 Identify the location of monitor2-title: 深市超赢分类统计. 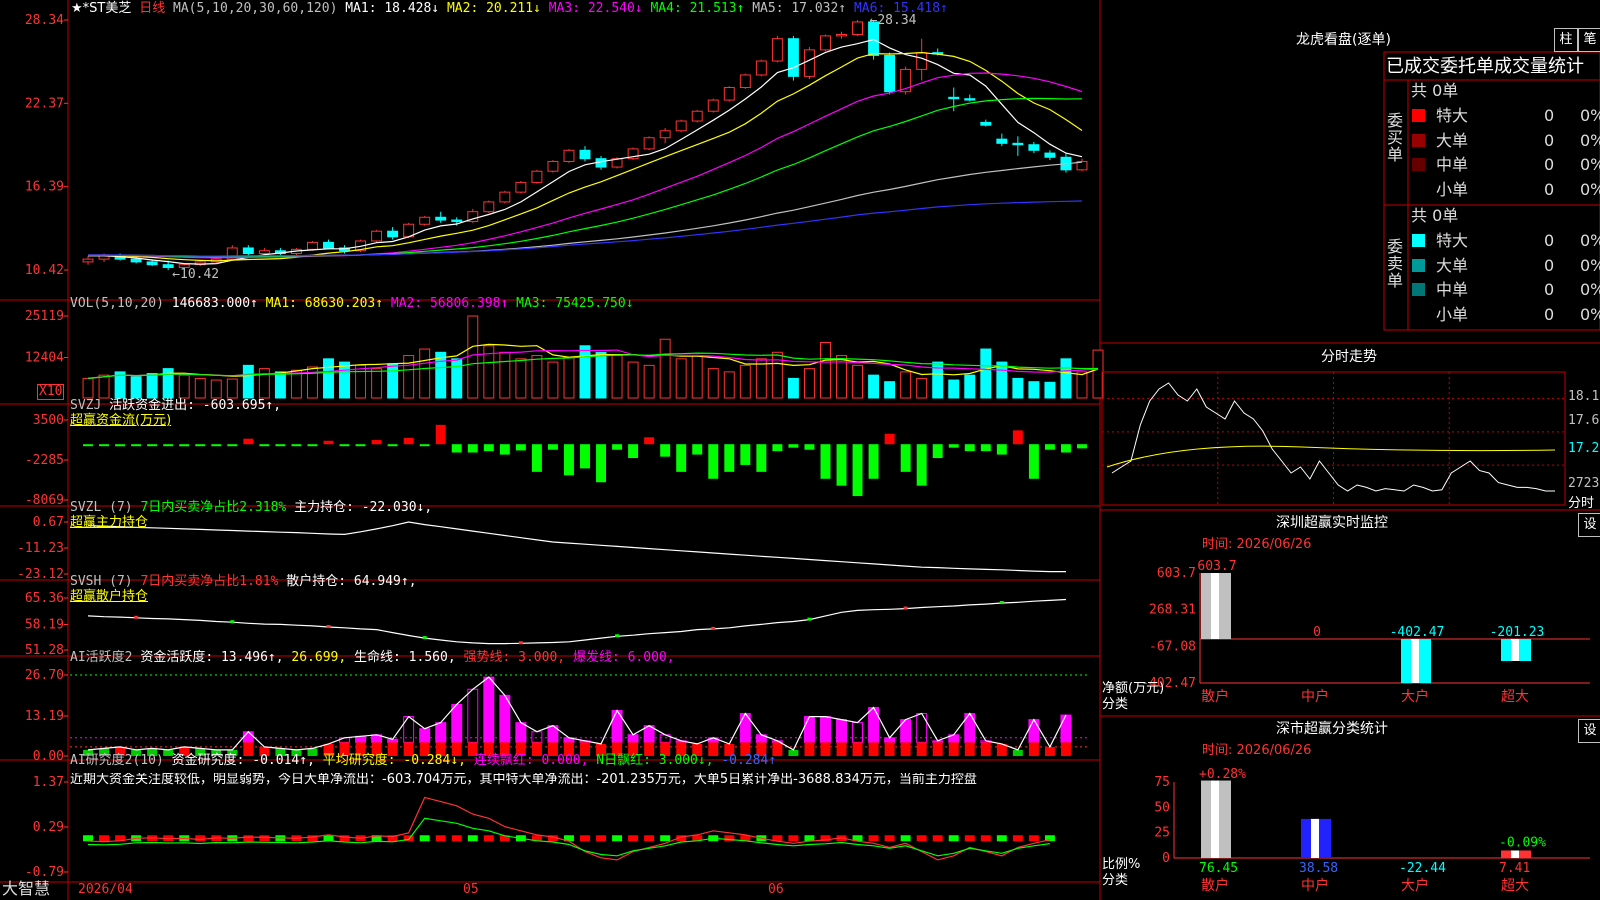
(1332, 729).